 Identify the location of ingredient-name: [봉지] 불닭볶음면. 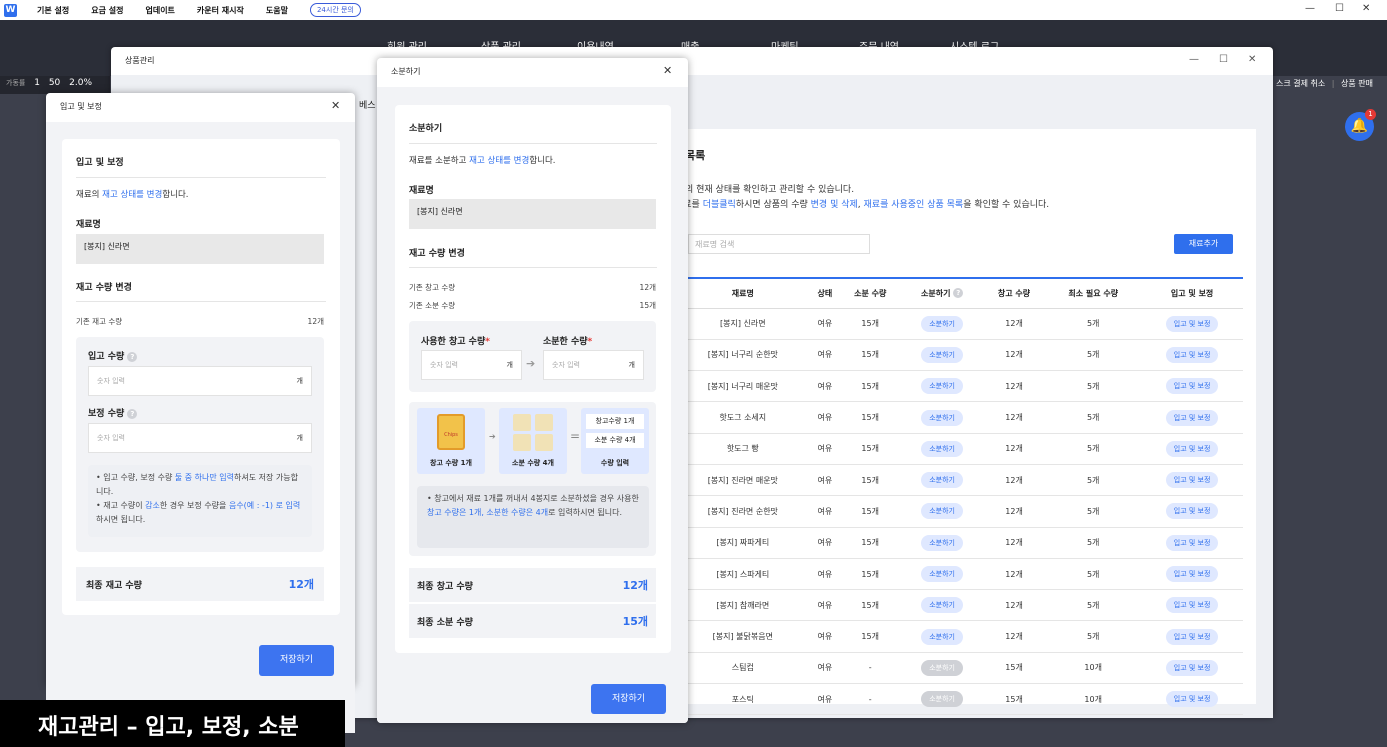
(743, 636).